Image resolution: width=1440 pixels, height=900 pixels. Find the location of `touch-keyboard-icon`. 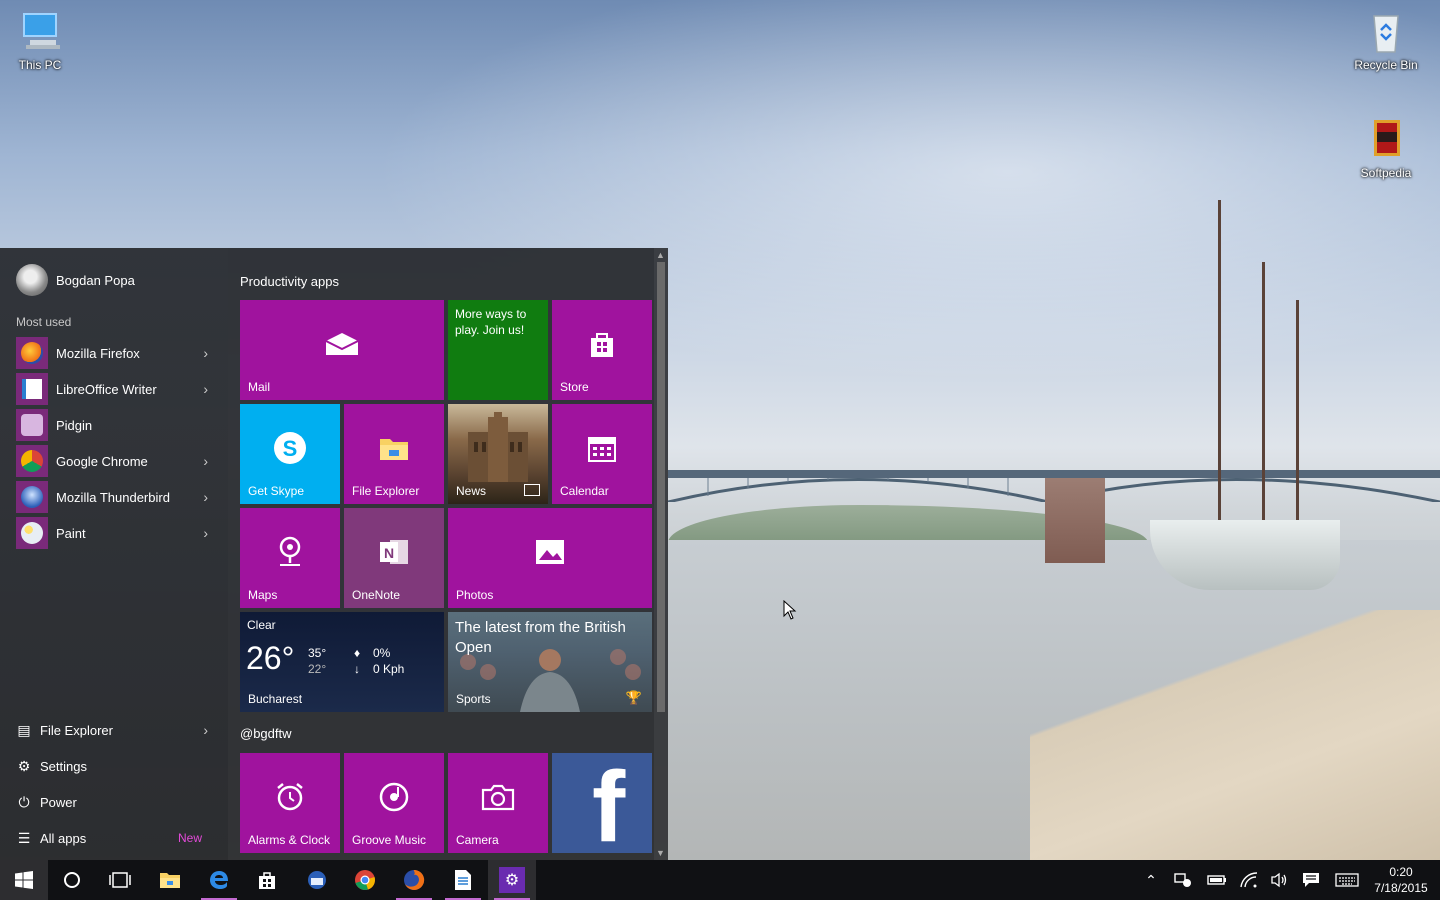

touch-keyboard-icon is located at coordinates (1347, 880).